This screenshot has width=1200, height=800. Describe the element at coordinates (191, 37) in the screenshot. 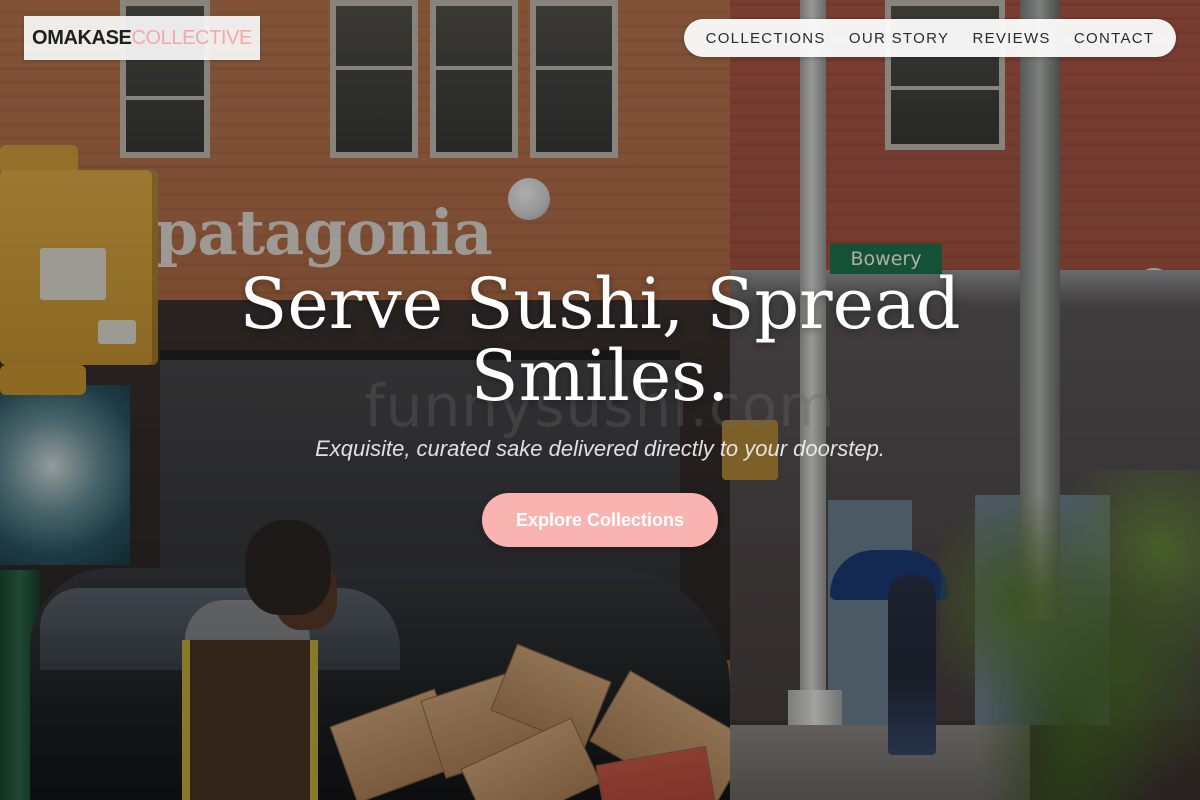

I see `brand-name-secondary: COLLECTIVE` at that location.